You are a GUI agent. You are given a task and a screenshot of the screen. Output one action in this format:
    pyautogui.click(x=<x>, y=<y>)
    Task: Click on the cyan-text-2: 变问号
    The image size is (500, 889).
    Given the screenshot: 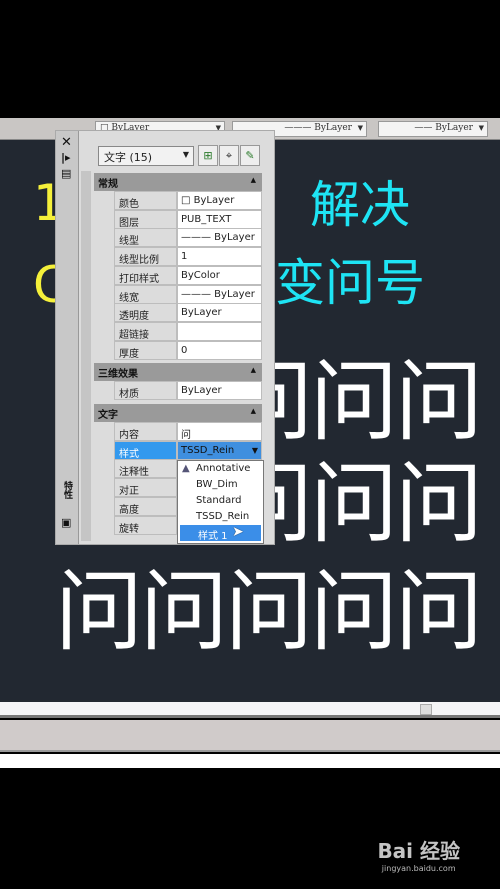 What is the action you would take?
    pyautogui.click(x=350, y=283)
    